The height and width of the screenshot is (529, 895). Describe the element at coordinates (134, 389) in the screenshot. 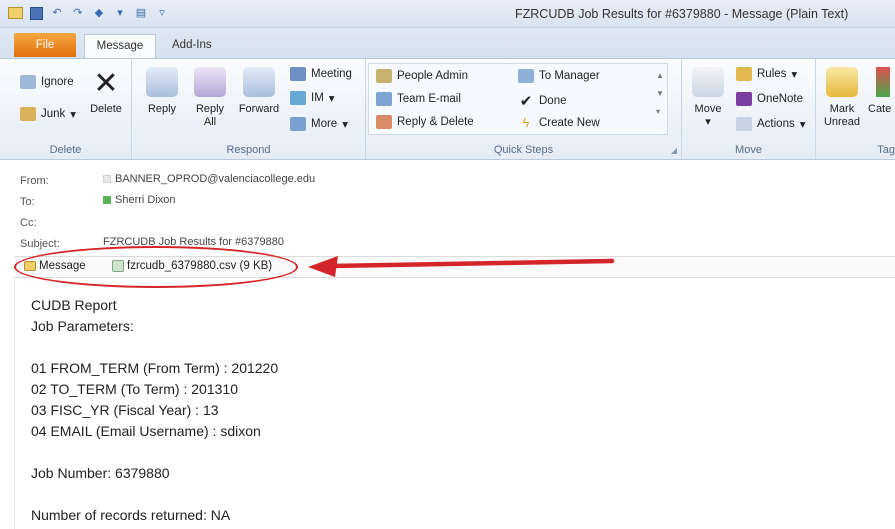

I see `body-line: 02 TO_TERM (To Term) : 201310` at that location.